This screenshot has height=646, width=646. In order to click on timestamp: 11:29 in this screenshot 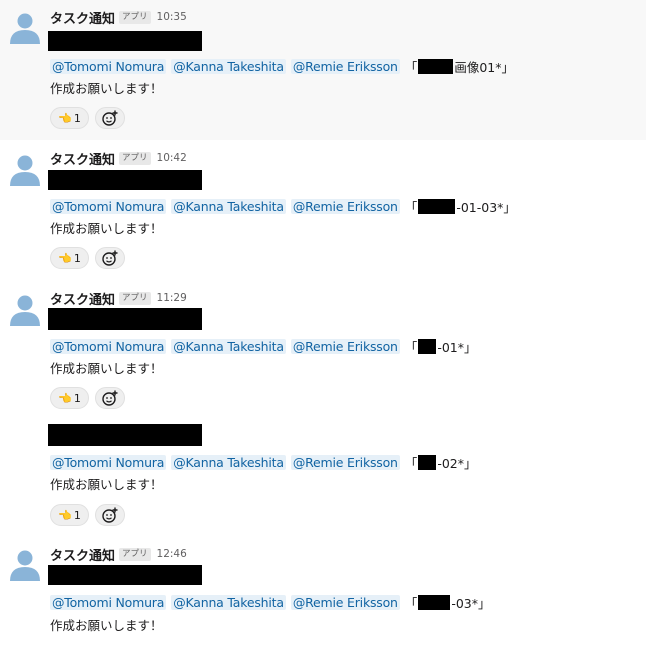, I will do `click(172, 298)`.